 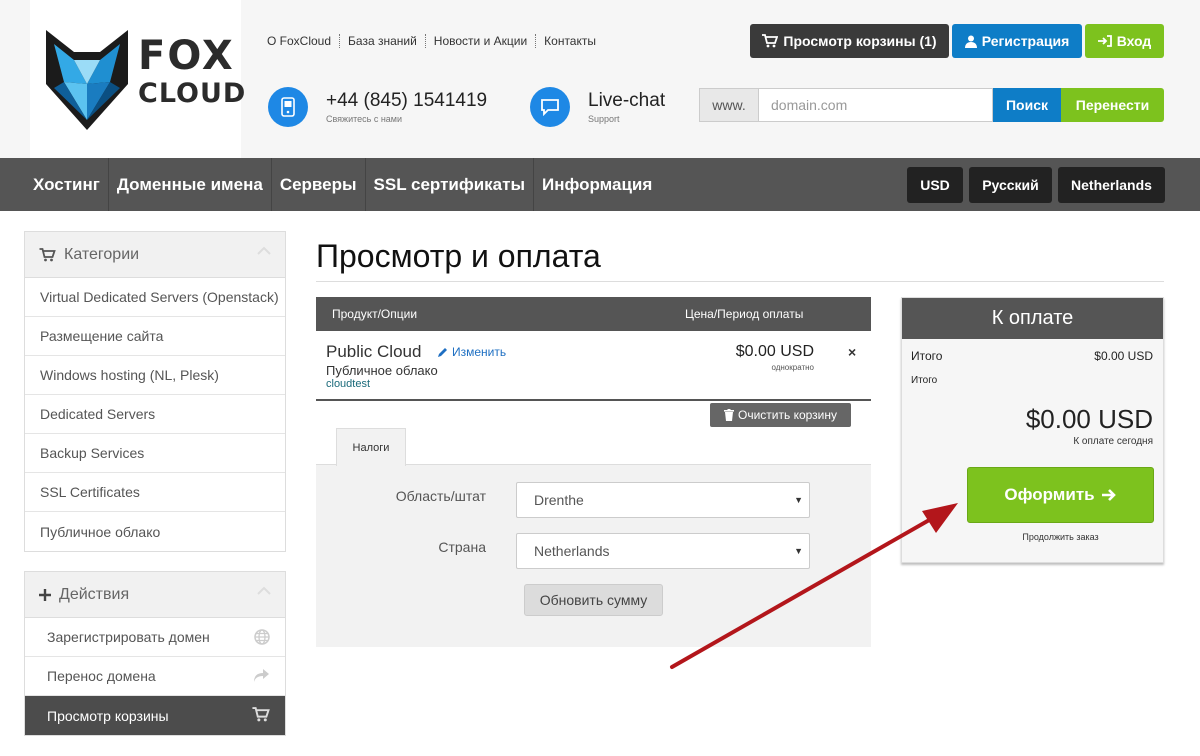 I want to click on phone-icon, so click(x=288, y=107).